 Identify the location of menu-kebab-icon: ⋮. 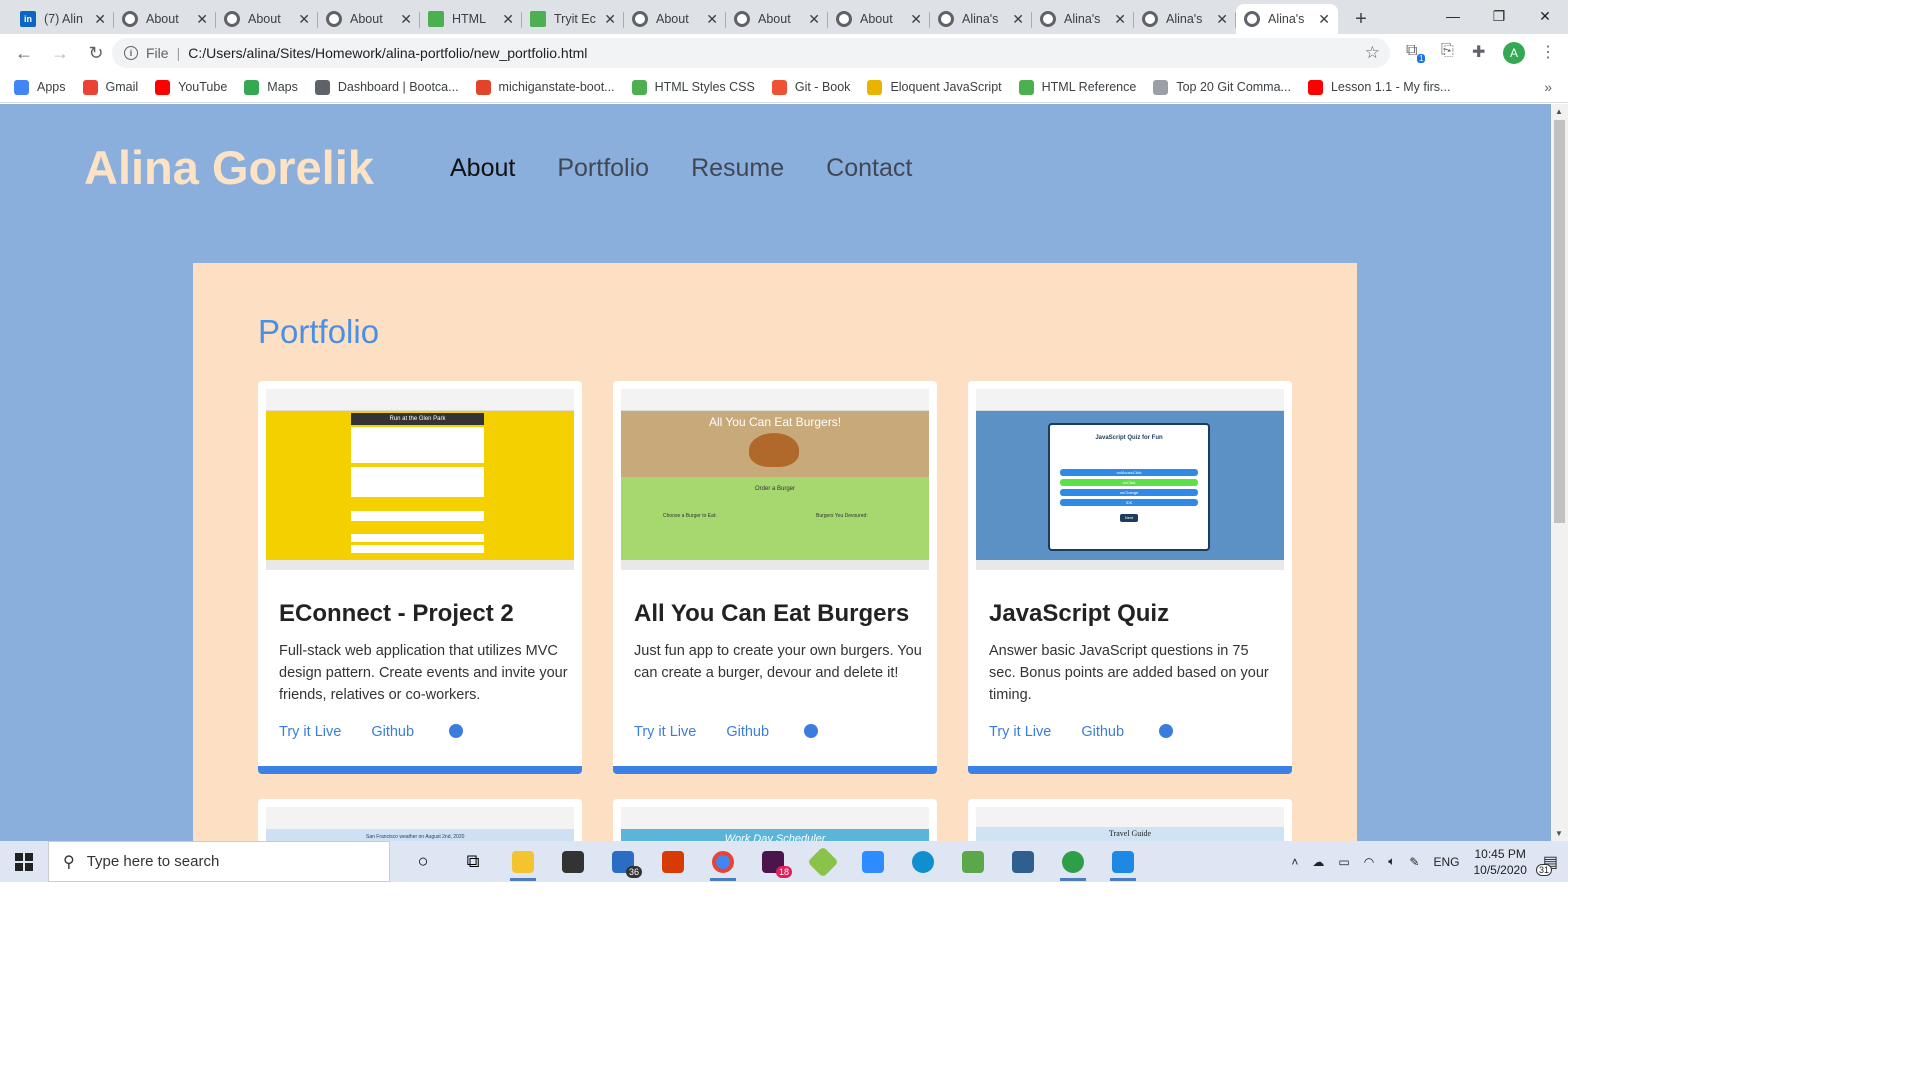
(1548, 52).